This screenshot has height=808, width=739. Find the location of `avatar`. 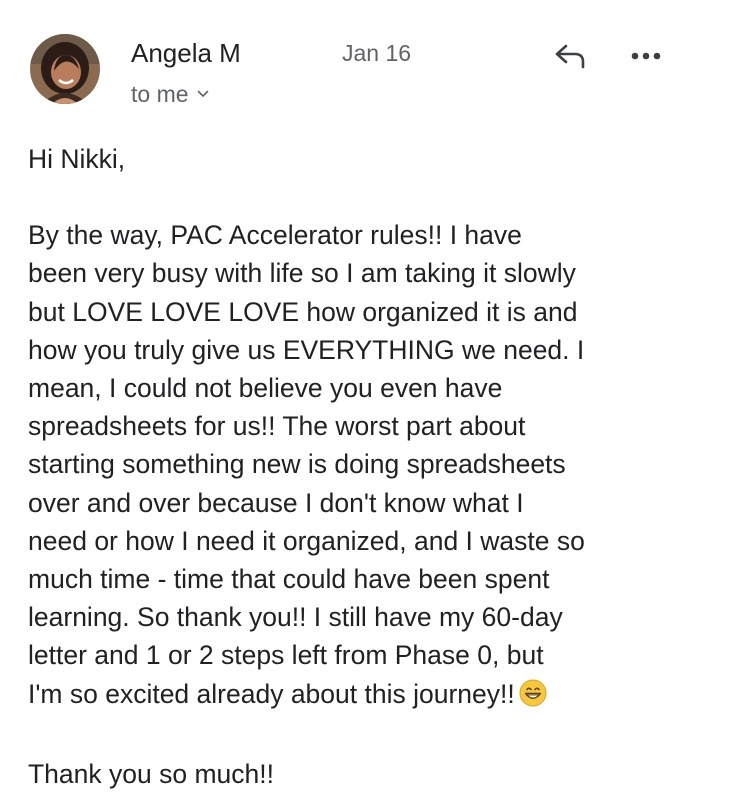

avatar is located at coordinates (65, 69).